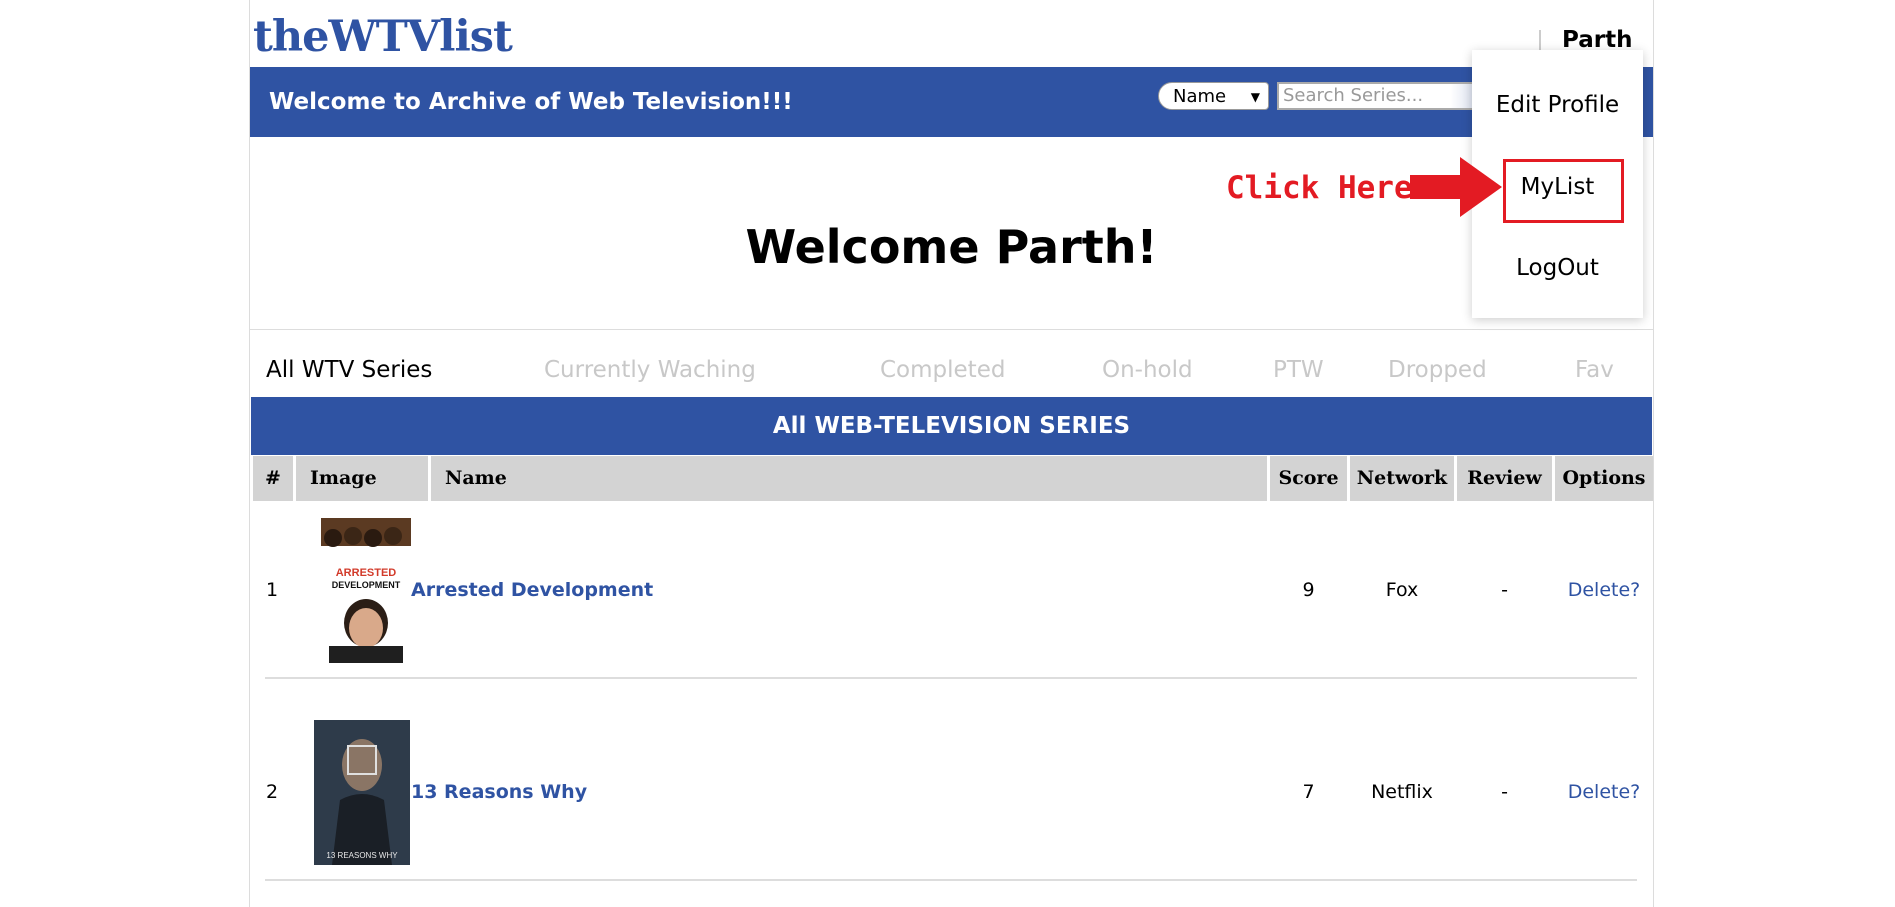 The height and width of the screenshot is (907, 1895). What do you see at coordinates (951, 329) in the screenshot?
I see `divider` at bounding box center [951, 329].